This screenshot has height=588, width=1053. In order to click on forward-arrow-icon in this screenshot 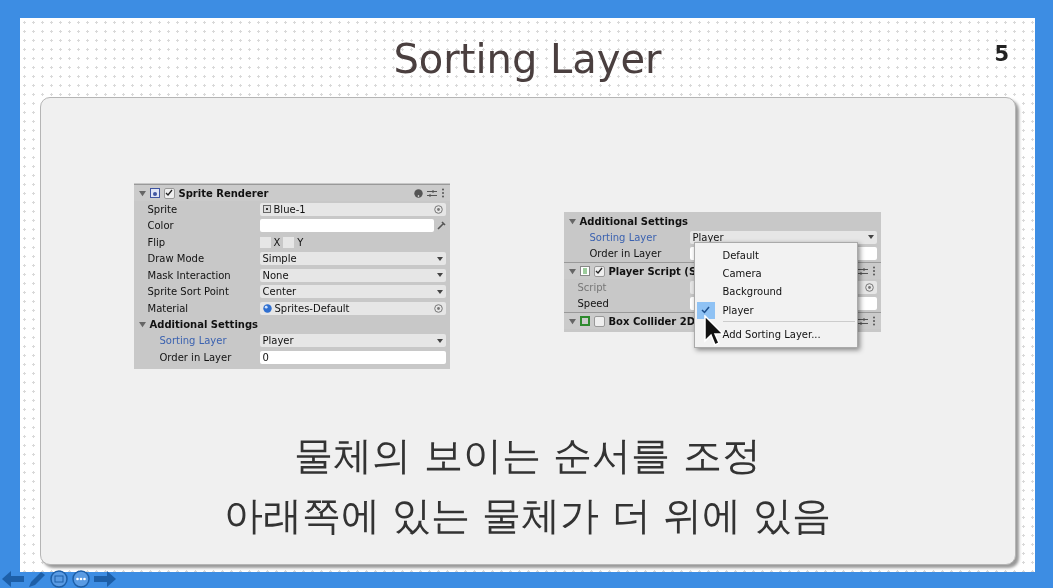, I will do `click(105, 579)`.